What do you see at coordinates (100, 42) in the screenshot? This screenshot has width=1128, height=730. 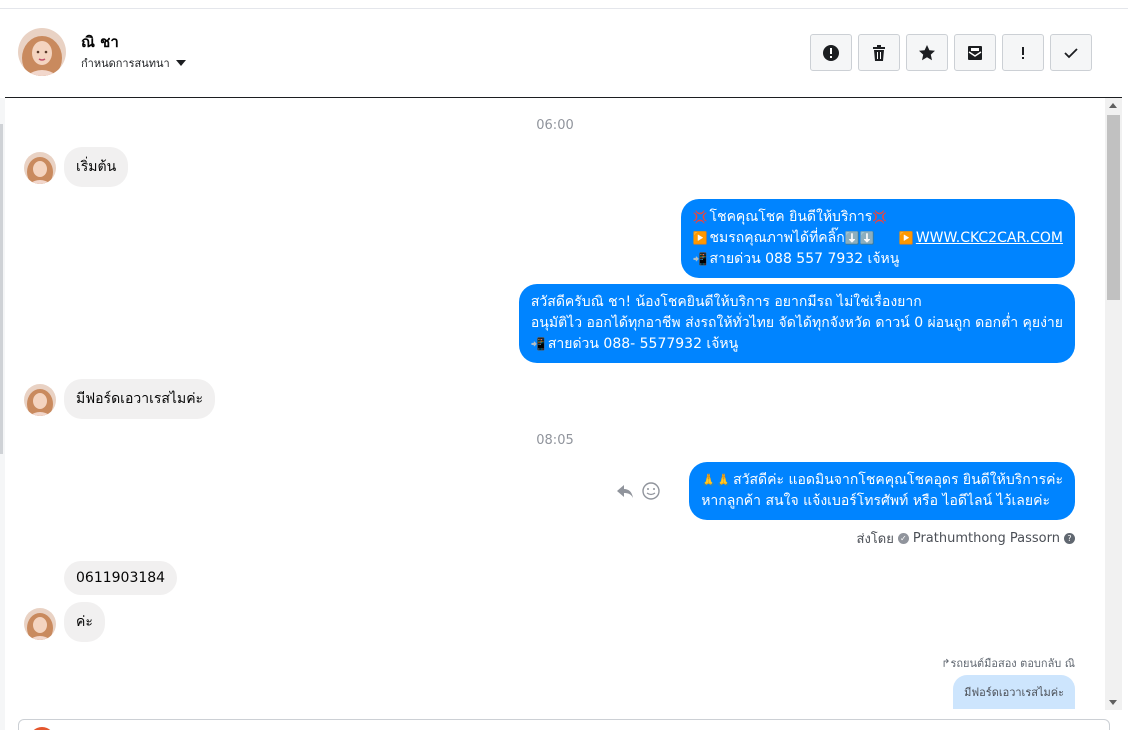 I see `contact-name: ณิ ชา` at bounding box center [100, 42].